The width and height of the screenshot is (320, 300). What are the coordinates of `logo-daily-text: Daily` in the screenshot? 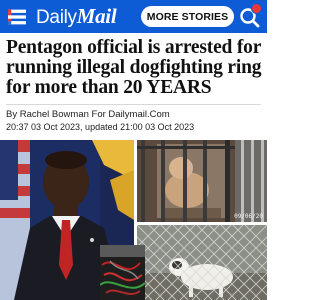 It's located at (56, 17).